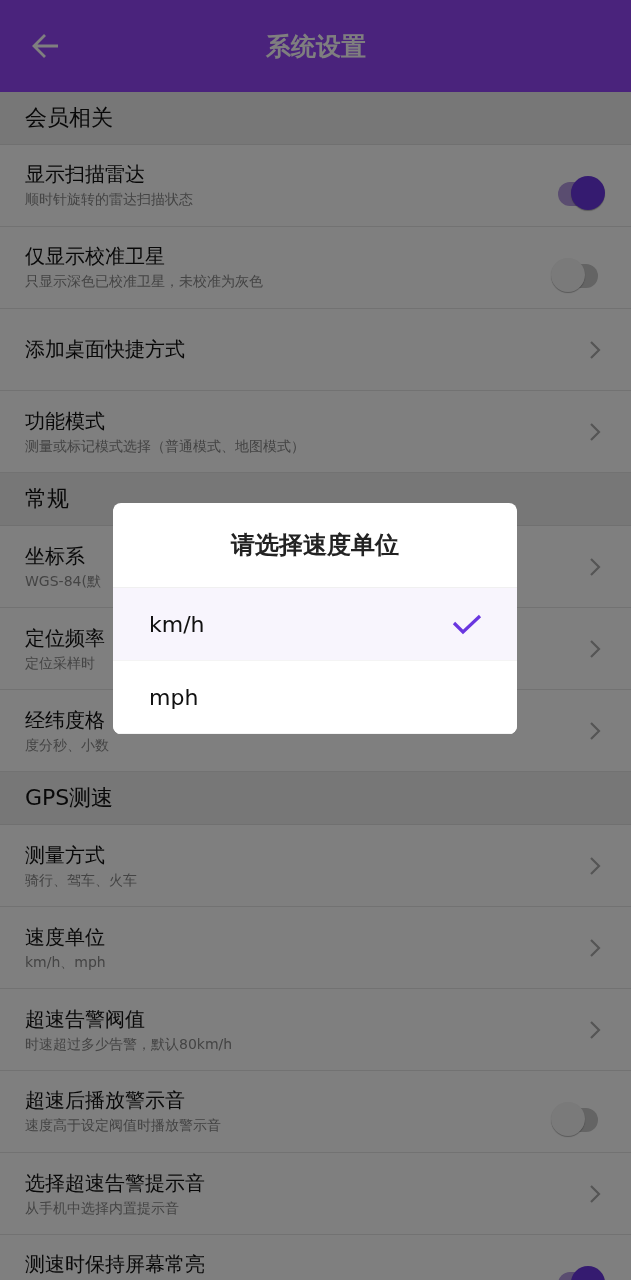 This screenshot has width=631, height=1280. Describe the element at coordinates (65, 937) in the screenshot. I see `row-title: 速度单位` at that location.